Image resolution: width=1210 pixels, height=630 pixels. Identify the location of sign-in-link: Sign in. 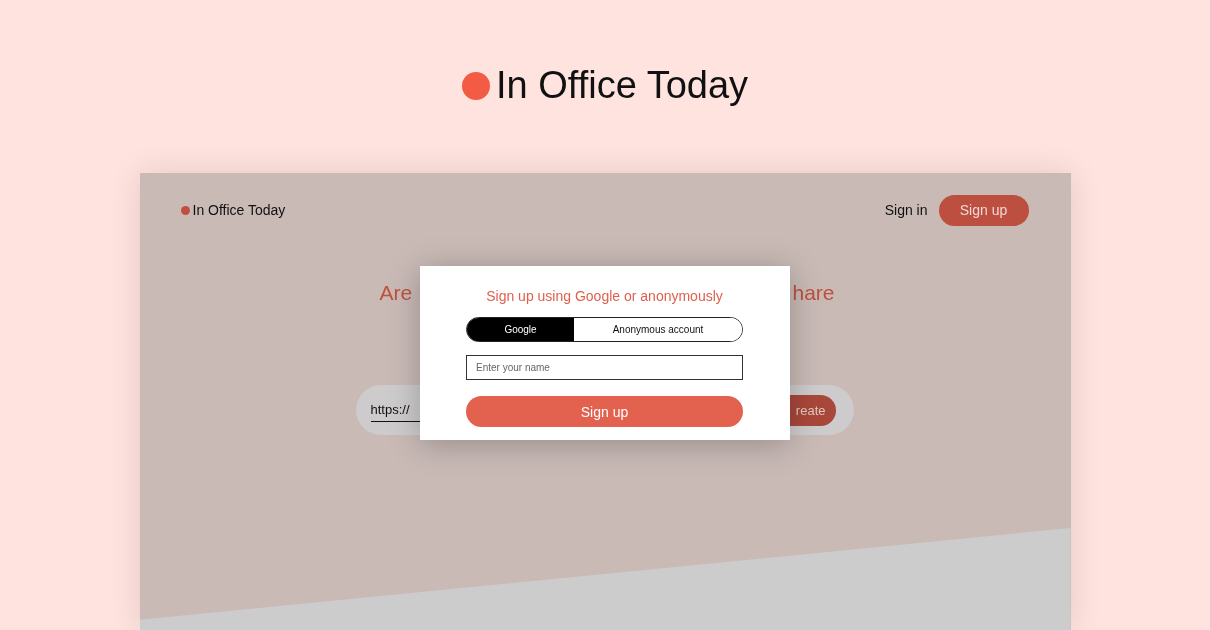
(906, 210).